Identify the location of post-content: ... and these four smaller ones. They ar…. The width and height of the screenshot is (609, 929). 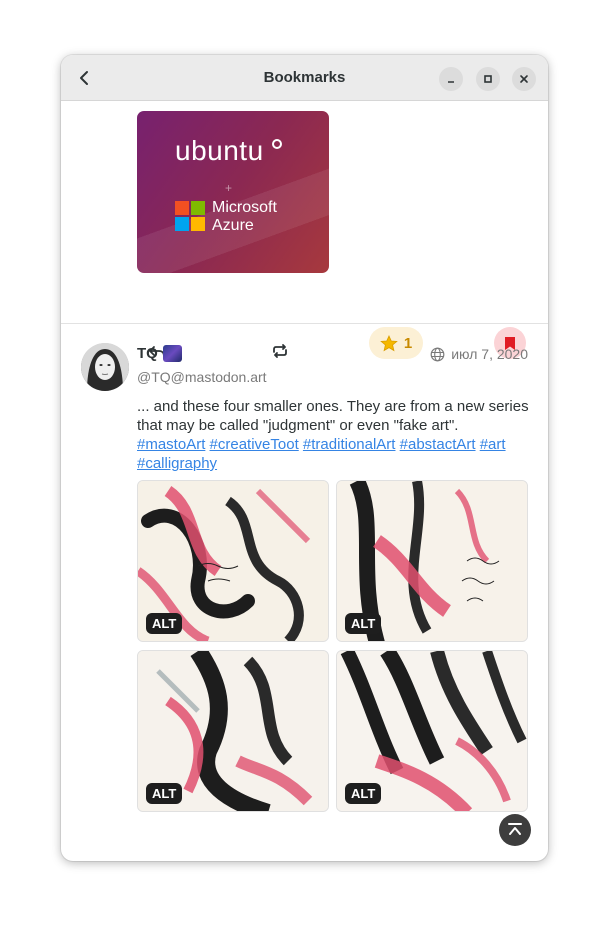
(333, 435).